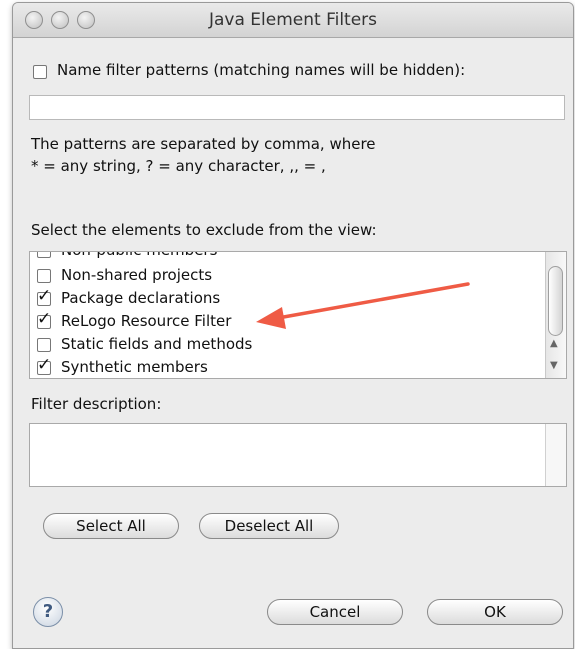 The width and height of the screenshot is (575, 649). Describe the element at coordinates (373, 301) in the screenshot. I see `arrow-shaft` at that location.